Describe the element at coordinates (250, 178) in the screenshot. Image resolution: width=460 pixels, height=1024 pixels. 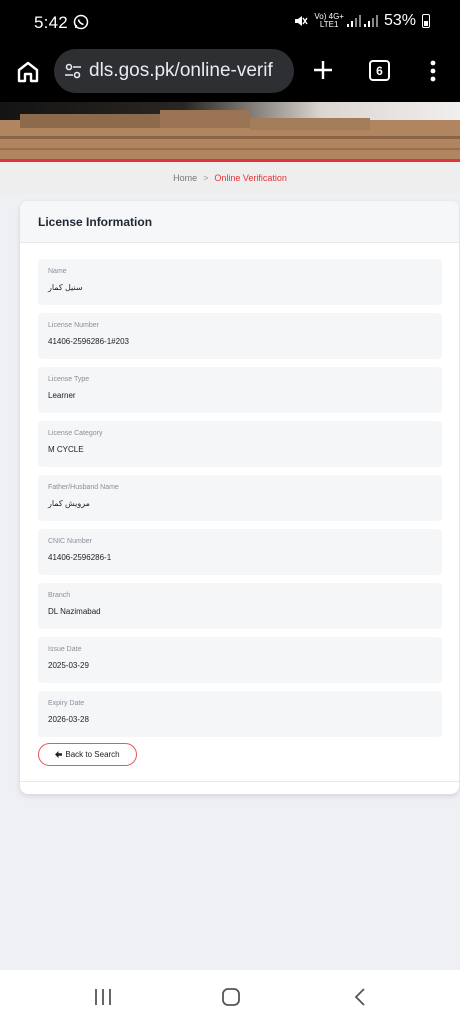
I see `breadcrumb-current: Online Verification` at that location.